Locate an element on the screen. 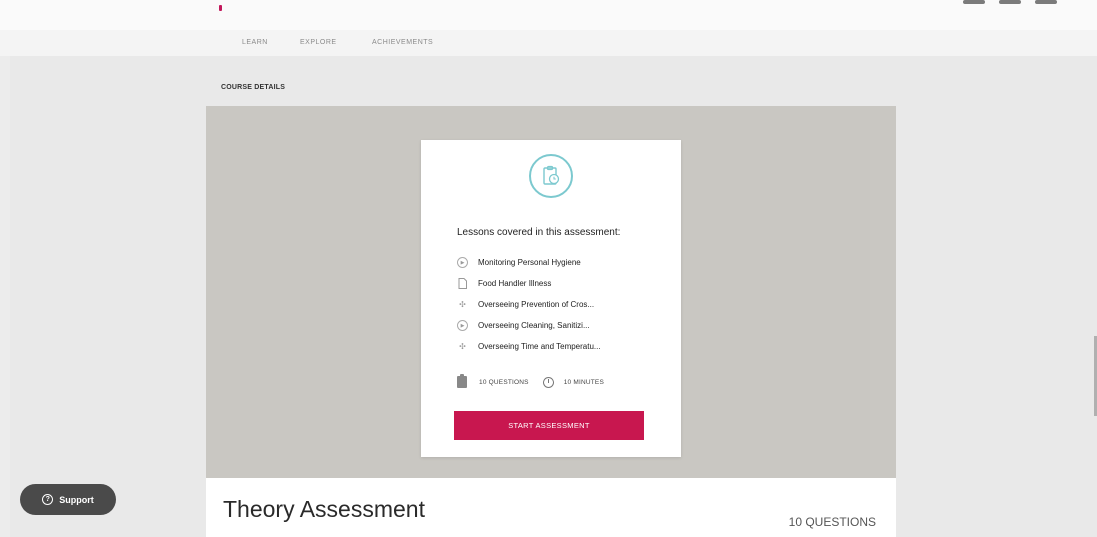  header-controls is located at coordinates (1010, 4).